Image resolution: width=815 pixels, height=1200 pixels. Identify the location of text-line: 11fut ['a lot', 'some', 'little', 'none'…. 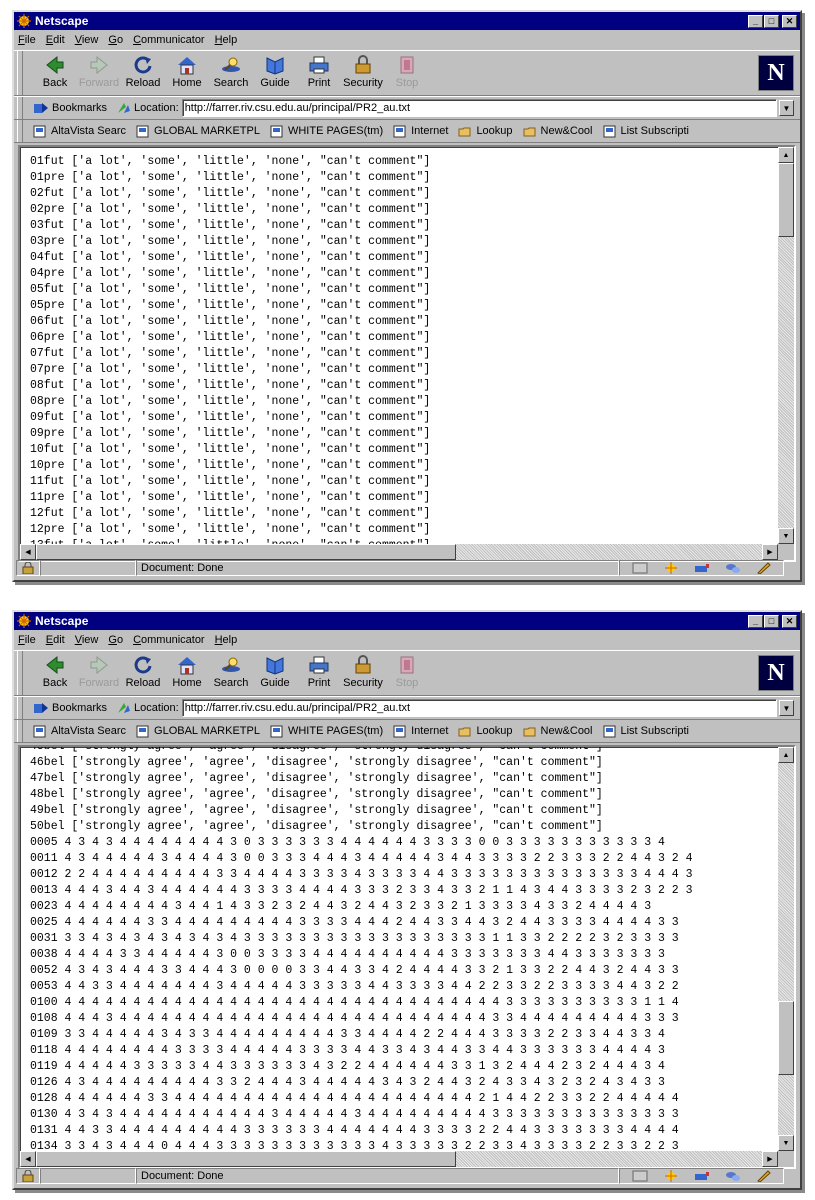
(230, 481).